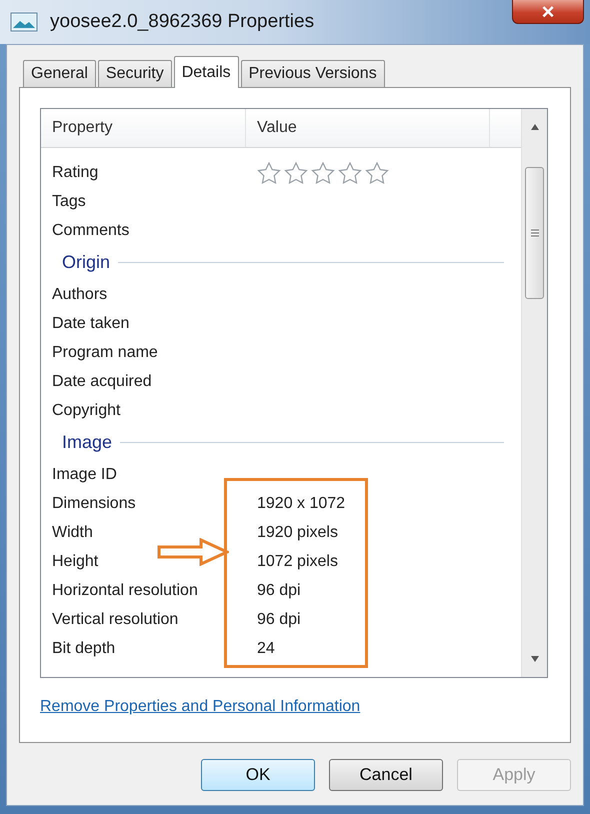 The width and height of the screenshot is (590, 814). What do you see at coordinates (105, 353) in the screenshot?
I see `property-name: Program name` at bounding box center [105, 353].